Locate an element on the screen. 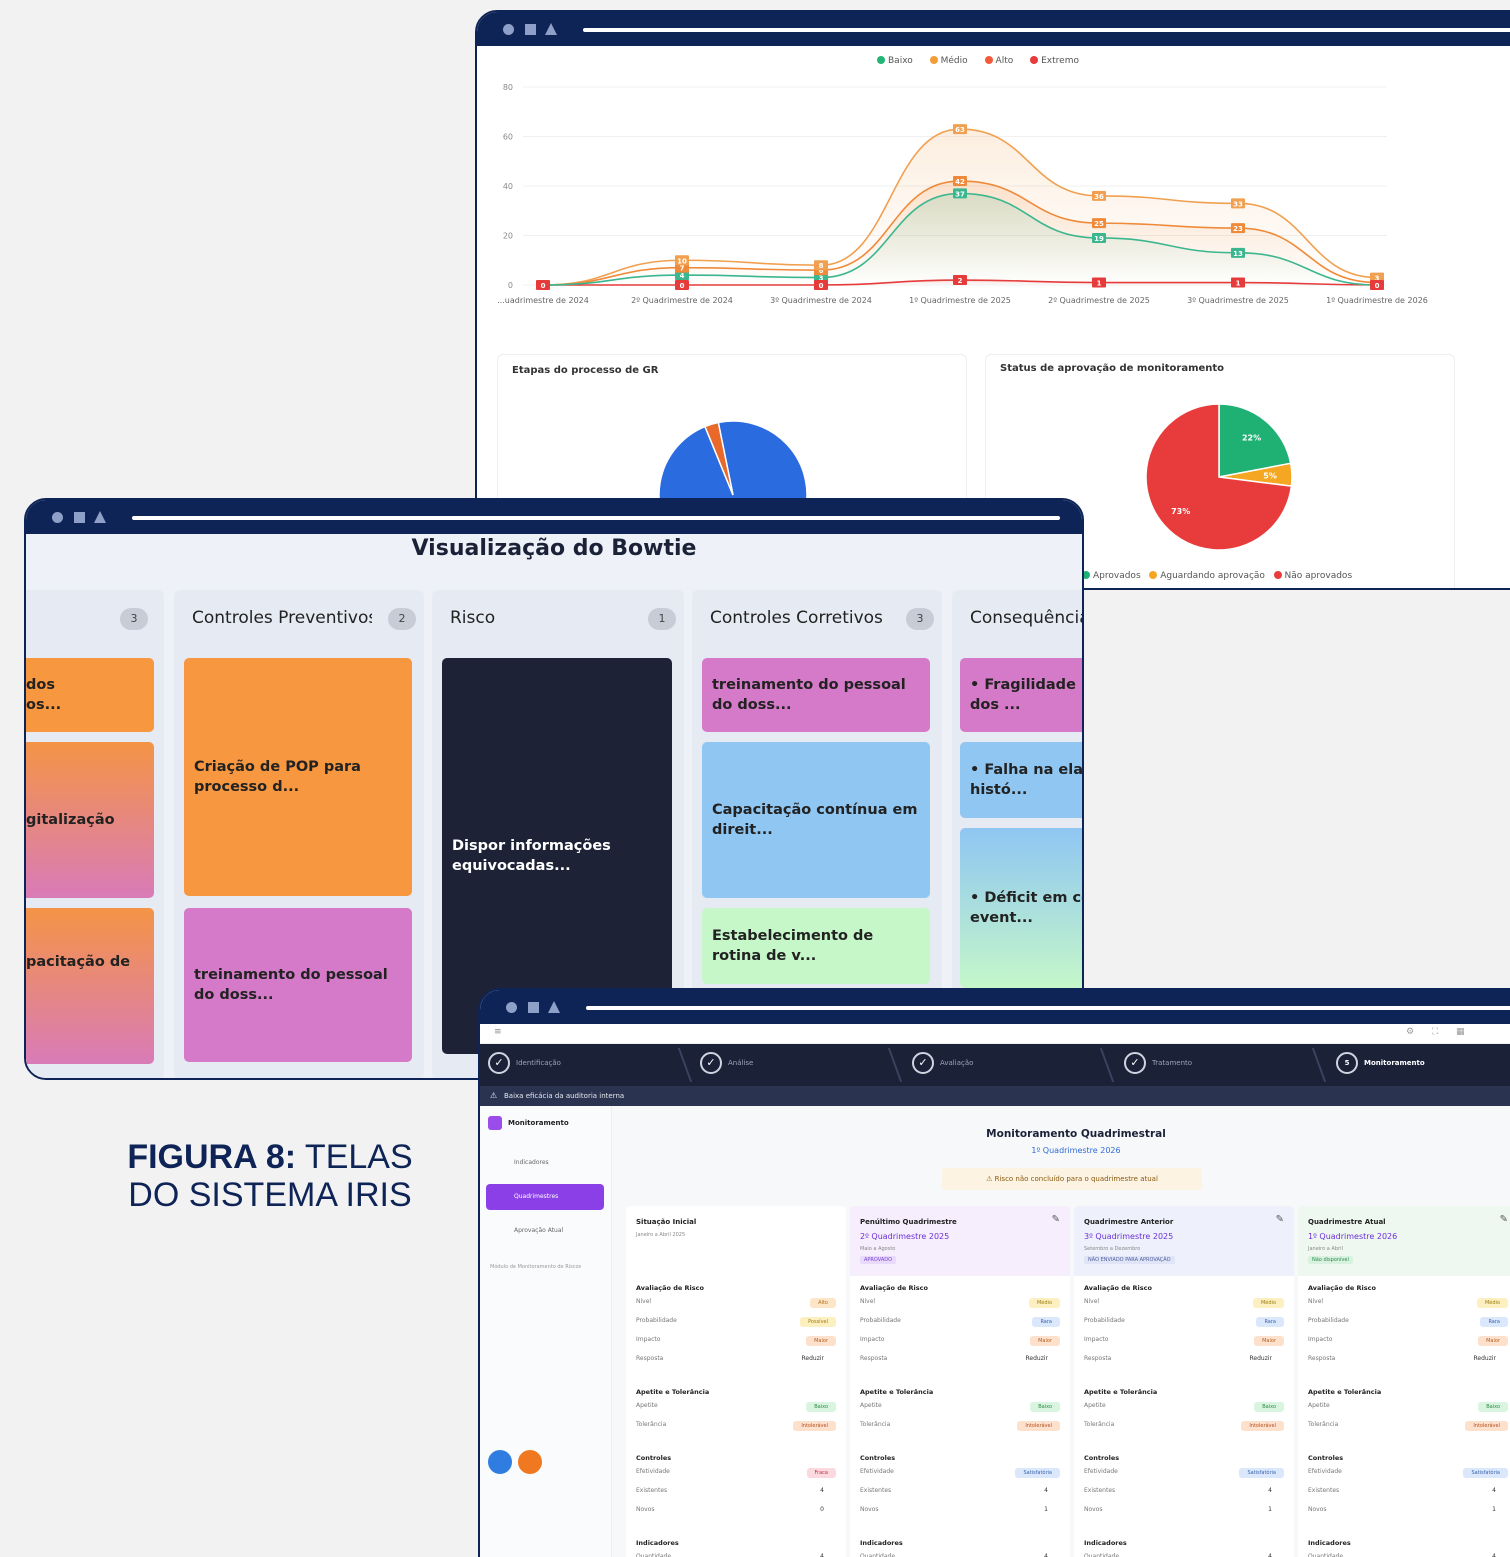 The height and width of the screenshot is (1557, 1510). column-count-badge: 1 is located at coordinates (662, 619).